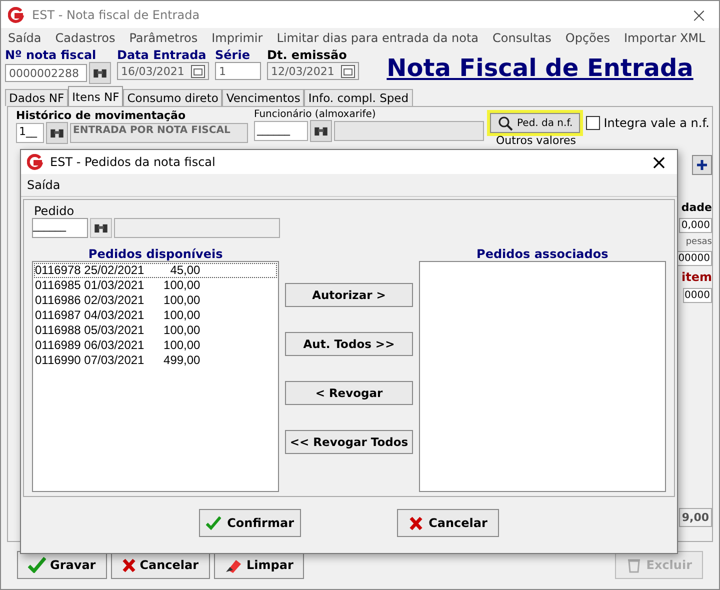  What do you see at coordinates (536, 141) in the screenshot?
I see `group-label: Outros valores` at bounding box center [536, 141].